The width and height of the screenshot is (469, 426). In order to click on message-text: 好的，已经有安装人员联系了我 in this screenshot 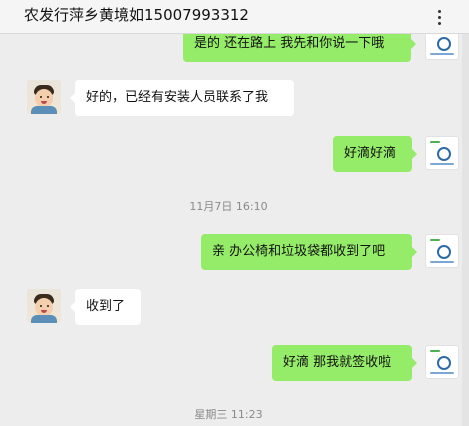, I will do `click(177, 97)`.